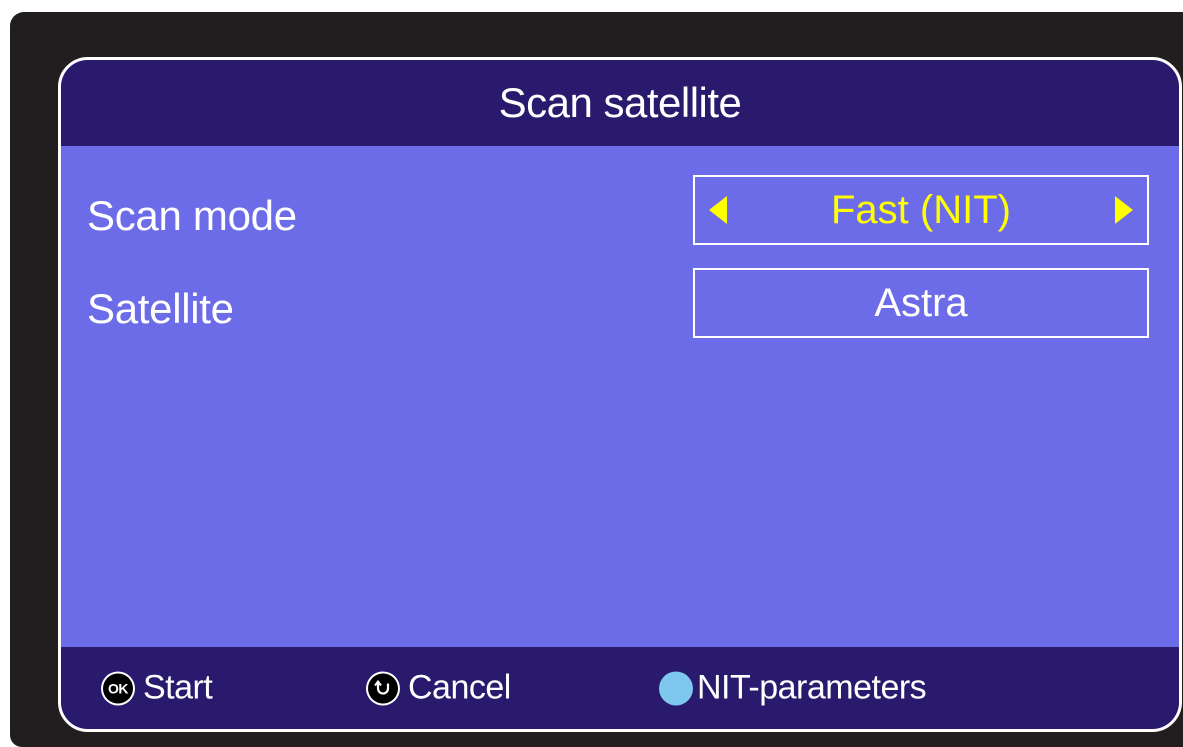 This screenshot has height=747, width=1183. I want to click on ok-button-icon: OK, so click(118, 688).